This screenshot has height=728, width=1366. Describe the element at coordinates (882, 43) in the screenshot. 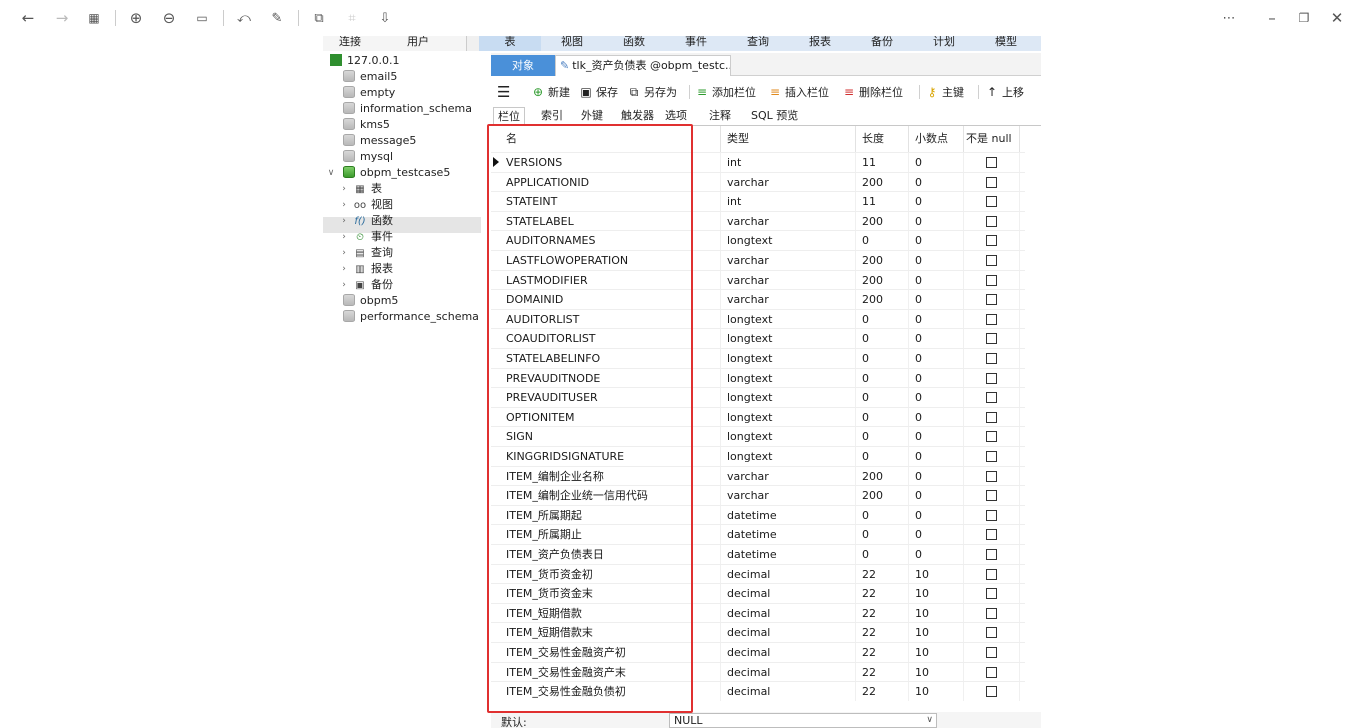

I see `menu-backup: 备份` at that location.